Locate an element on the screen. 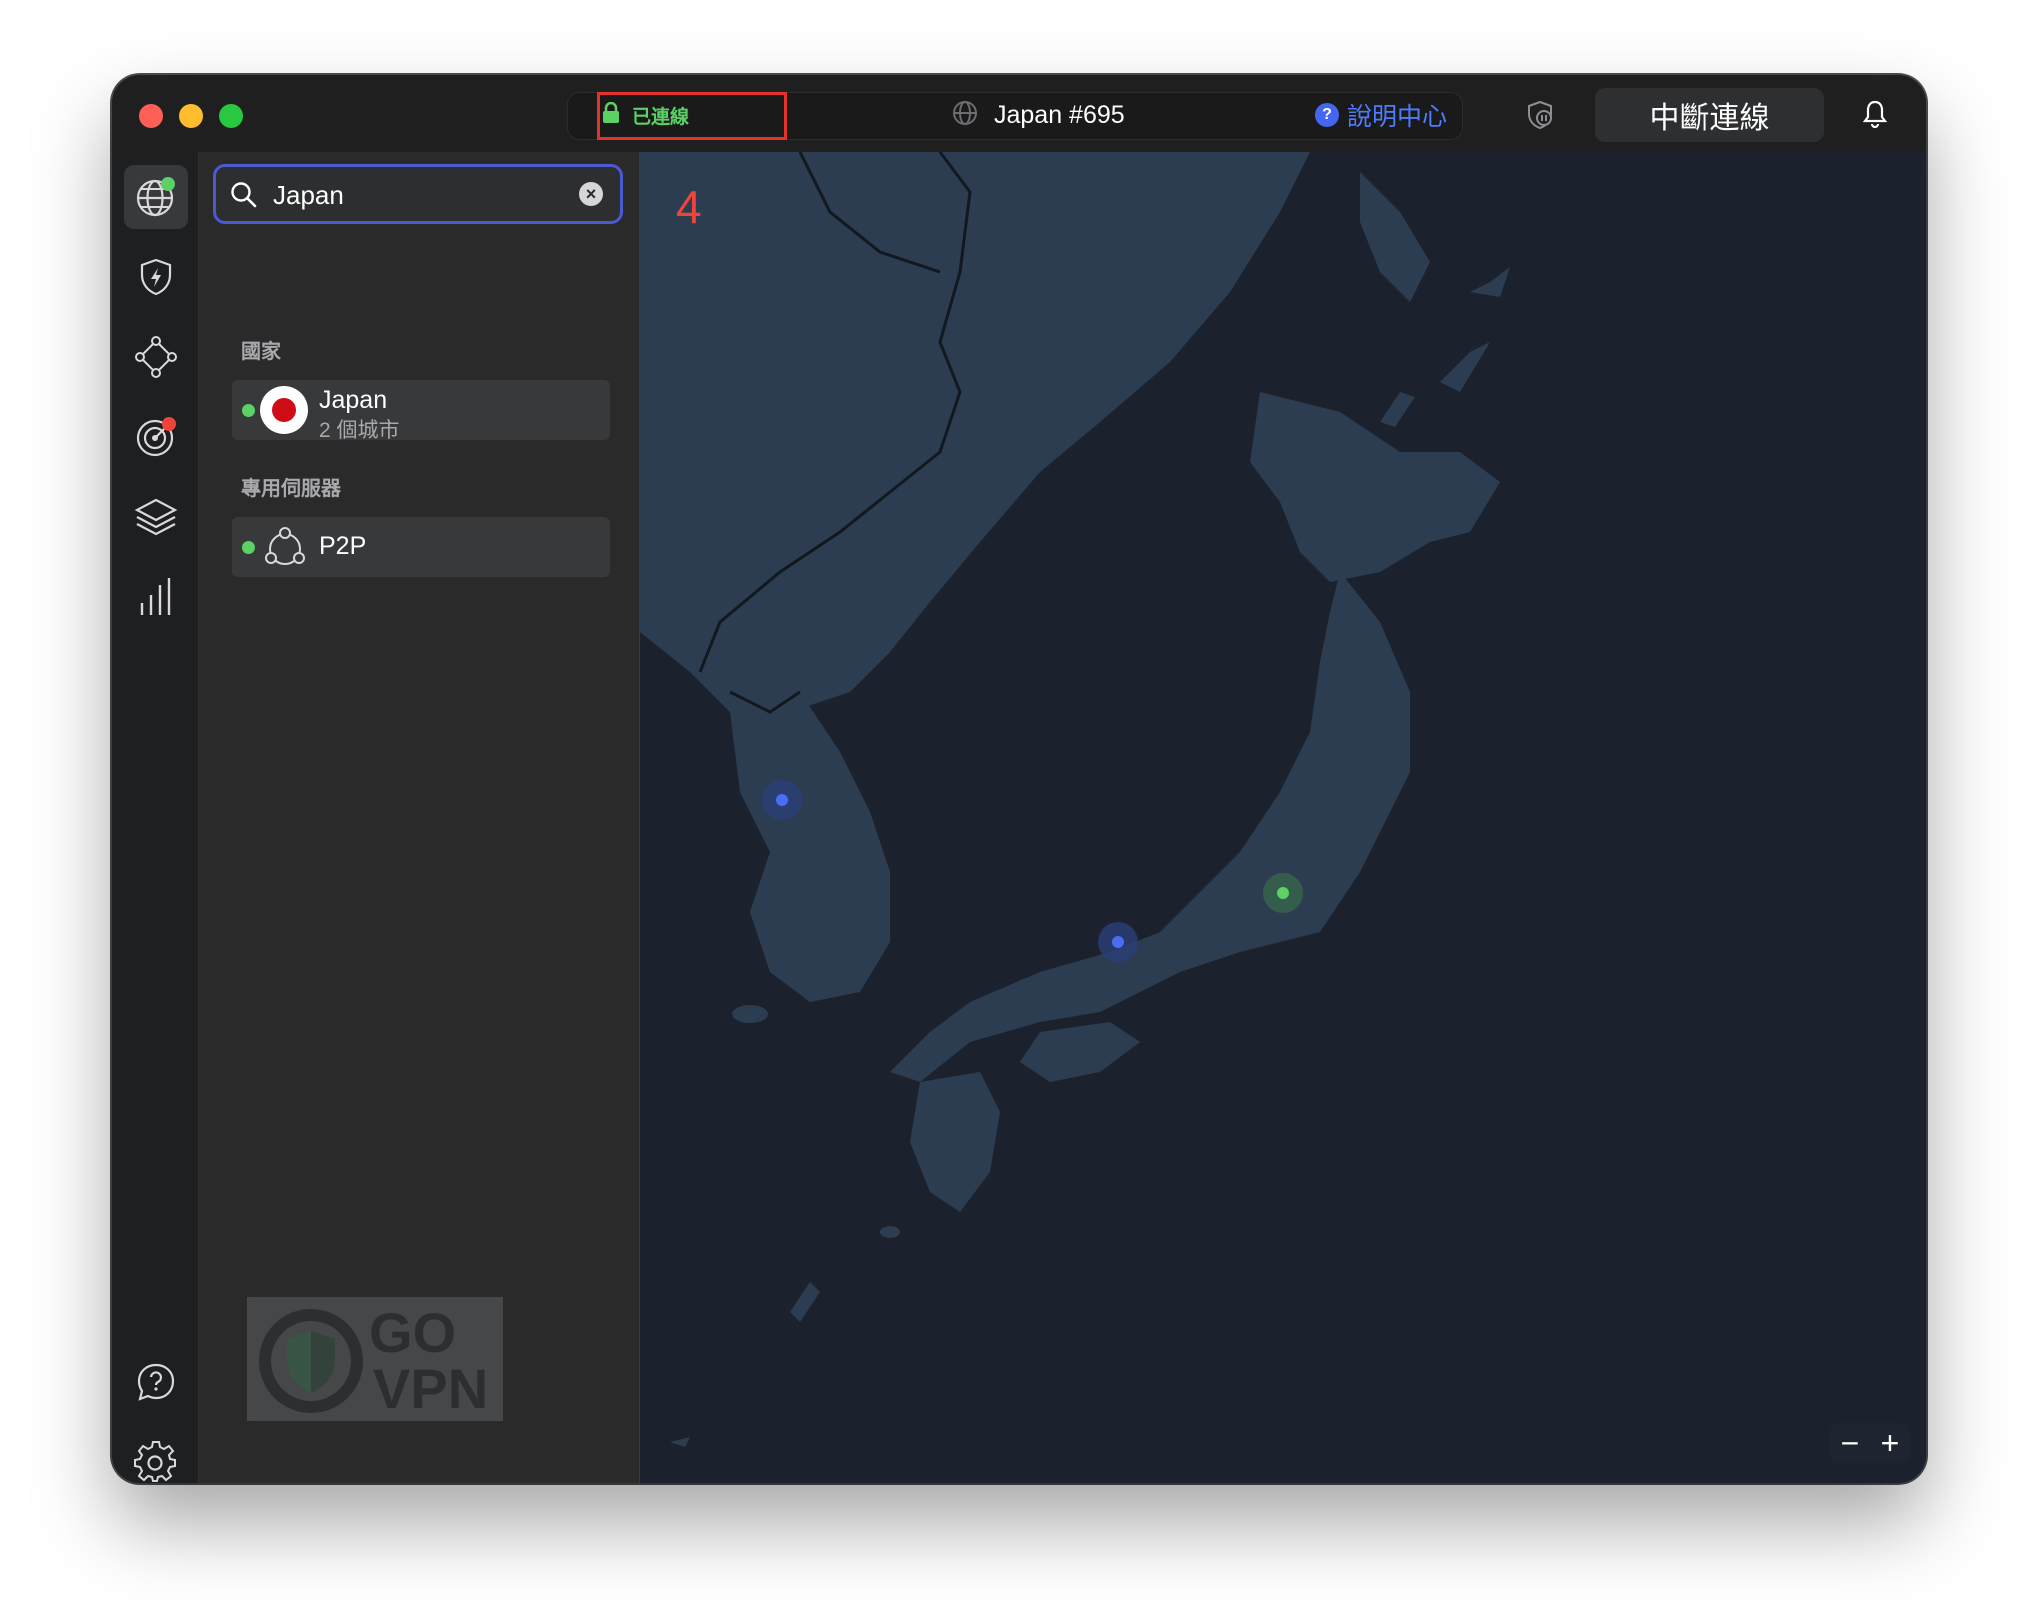  pause-shield-icon is located at coordinates (1540, 117).